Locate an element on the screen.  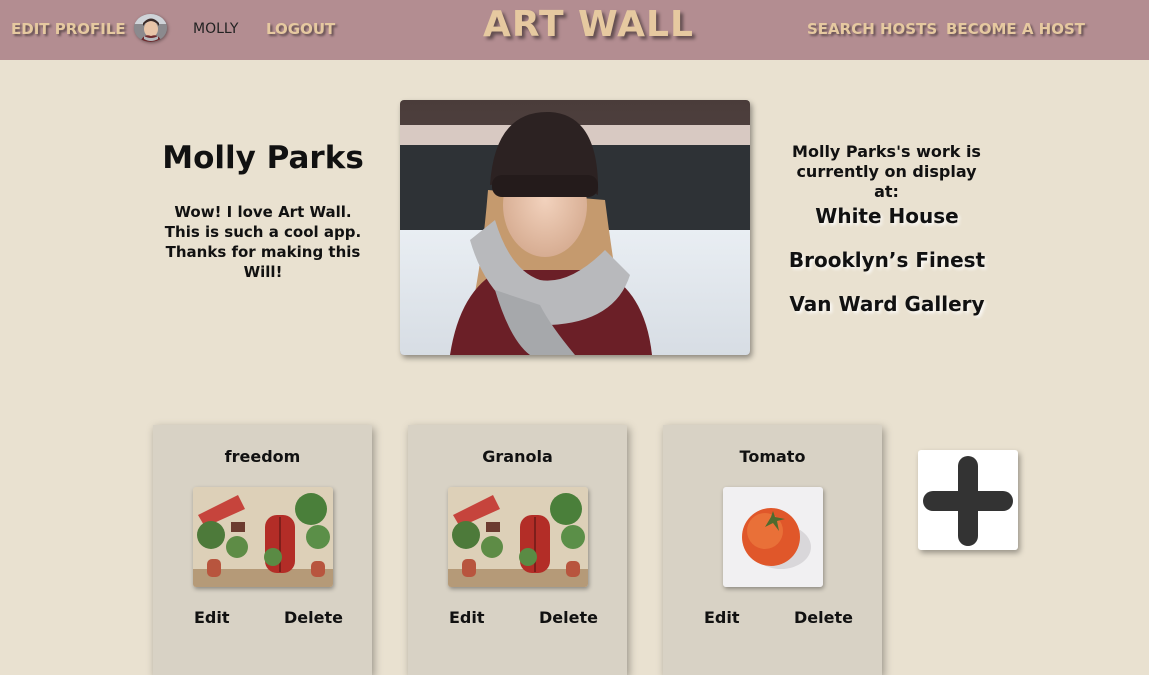
artwork-title: freedom is located at coordinates (262, 456).